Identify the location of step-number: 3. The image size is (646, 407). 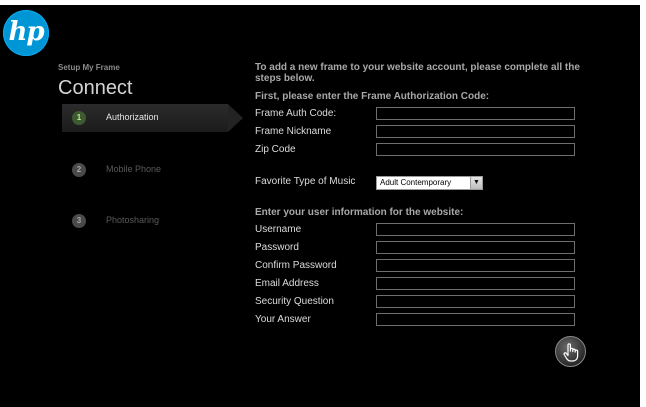
(79, 221).